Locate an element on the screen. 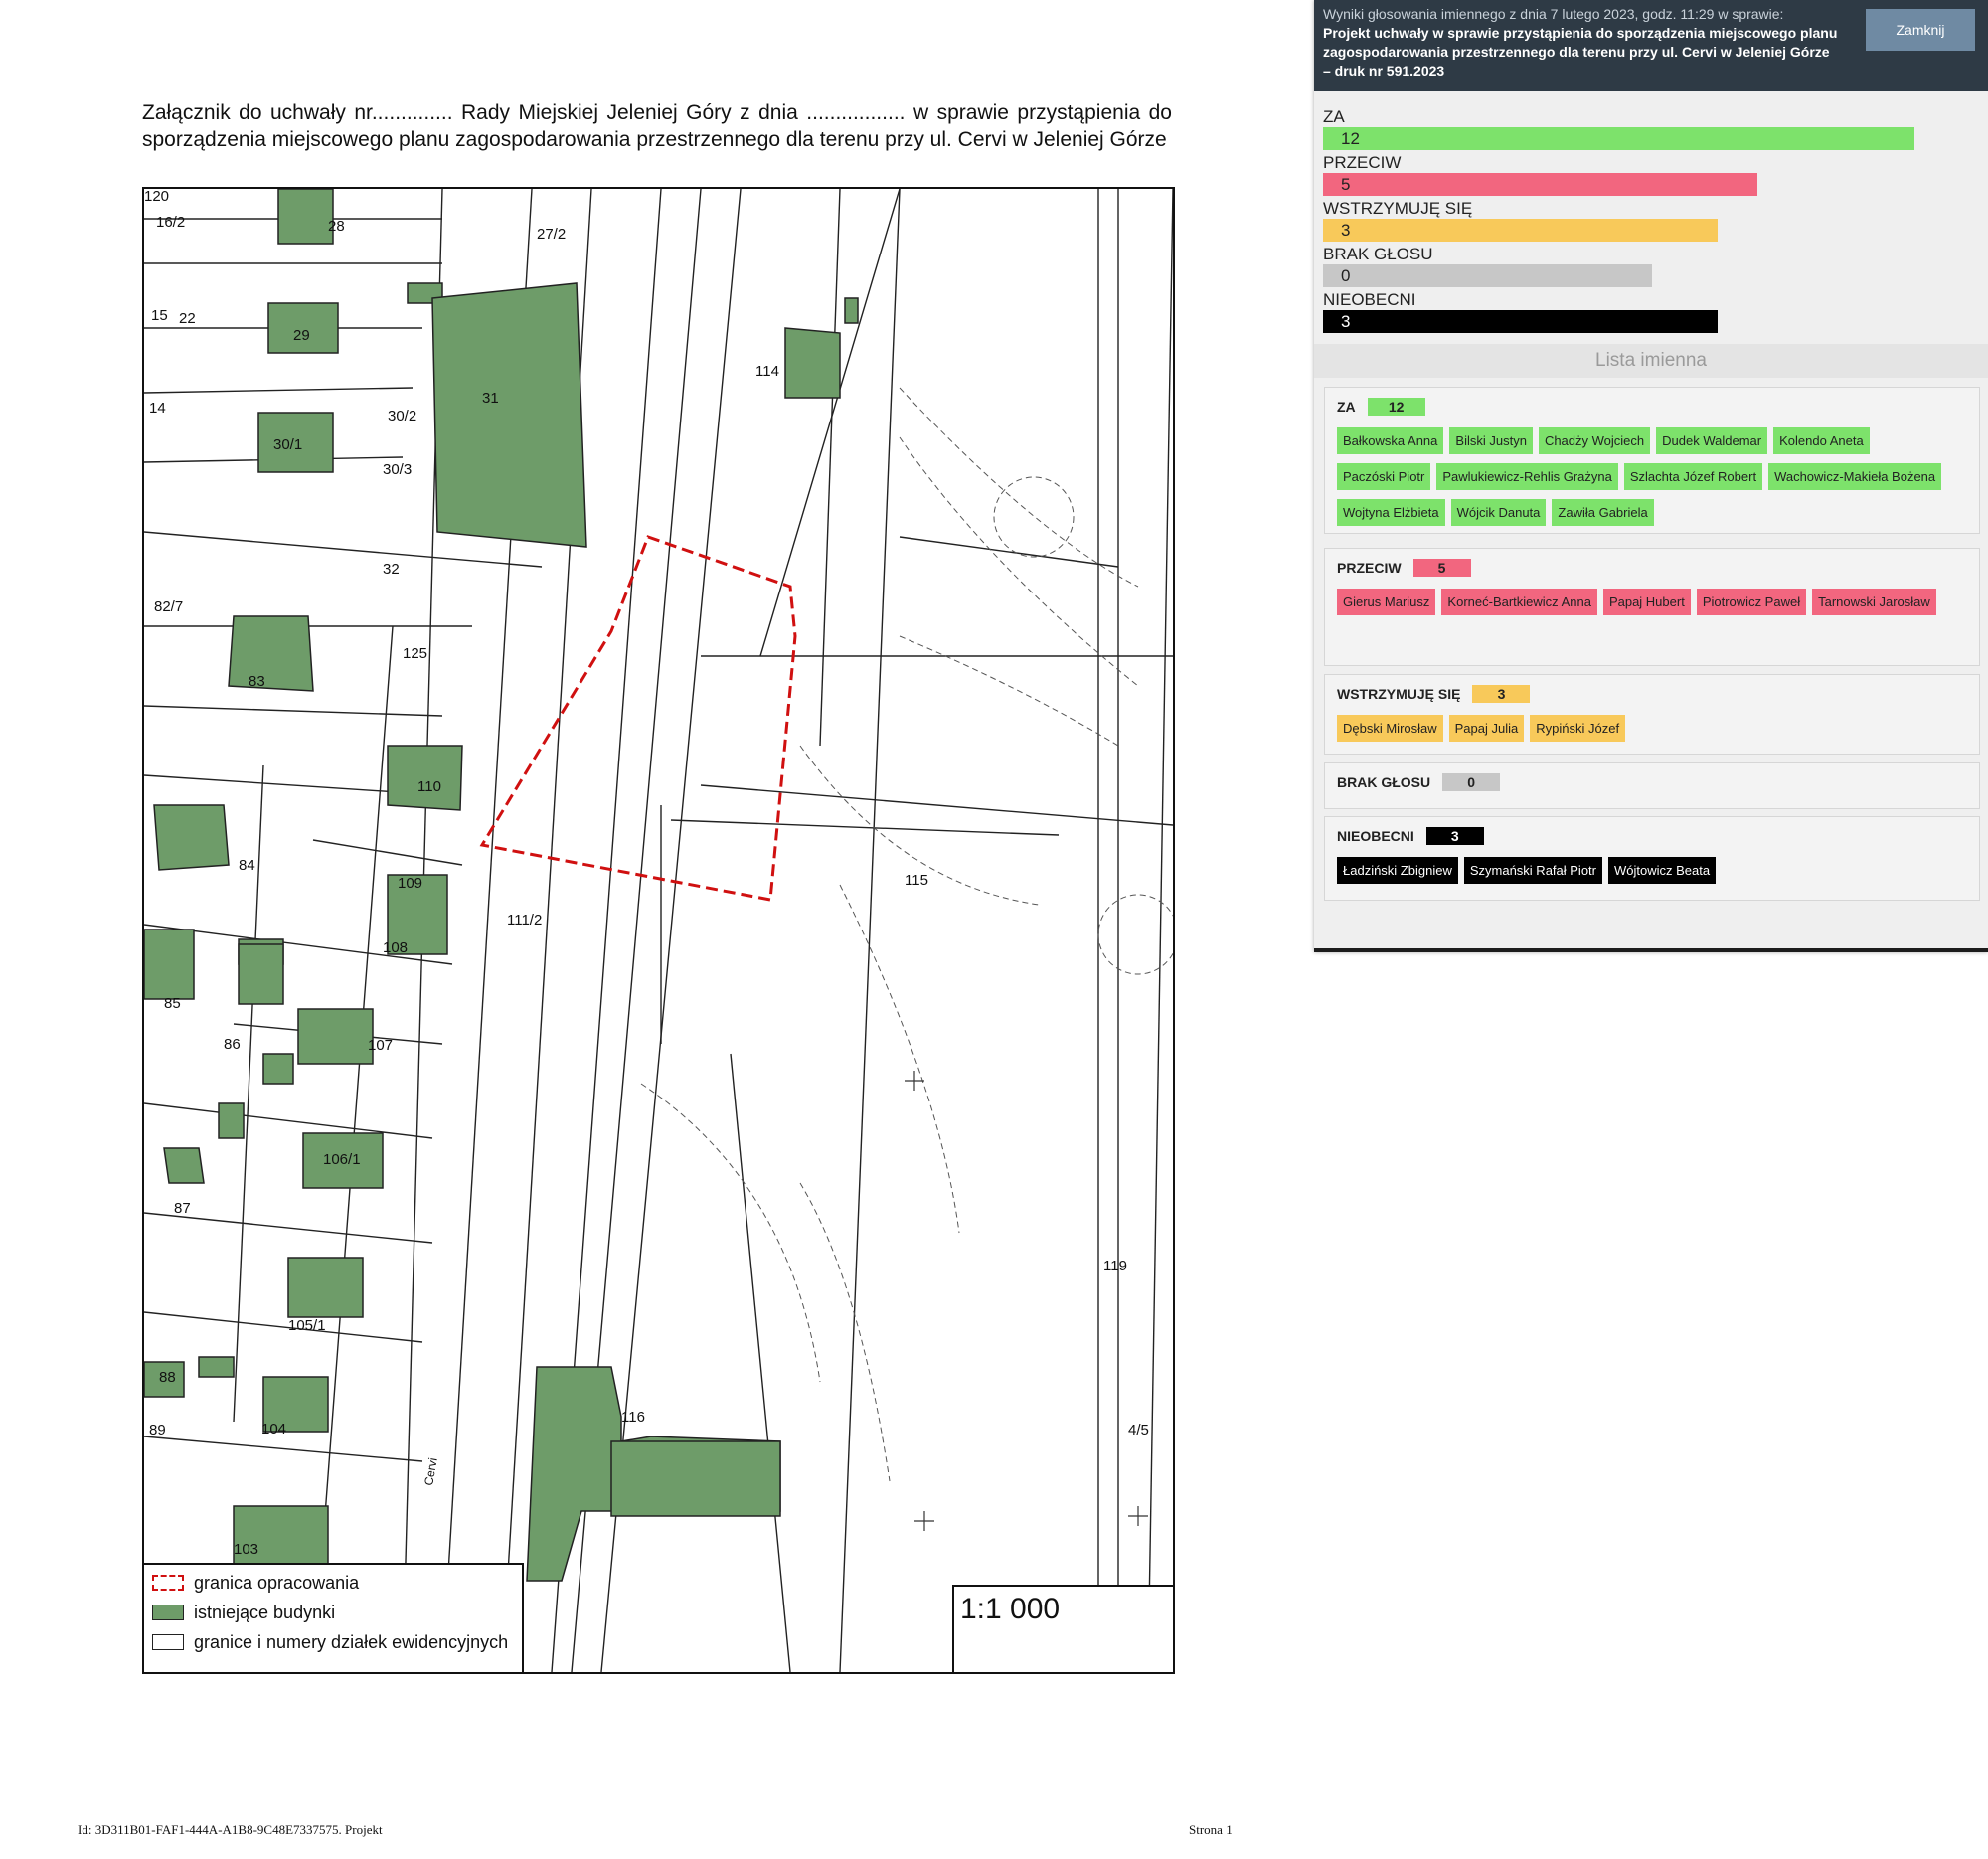 This screenshot has width=1988, height=1859. councillor-name-chip: Paczóski Piotr is located at coordinates (1384, 477).